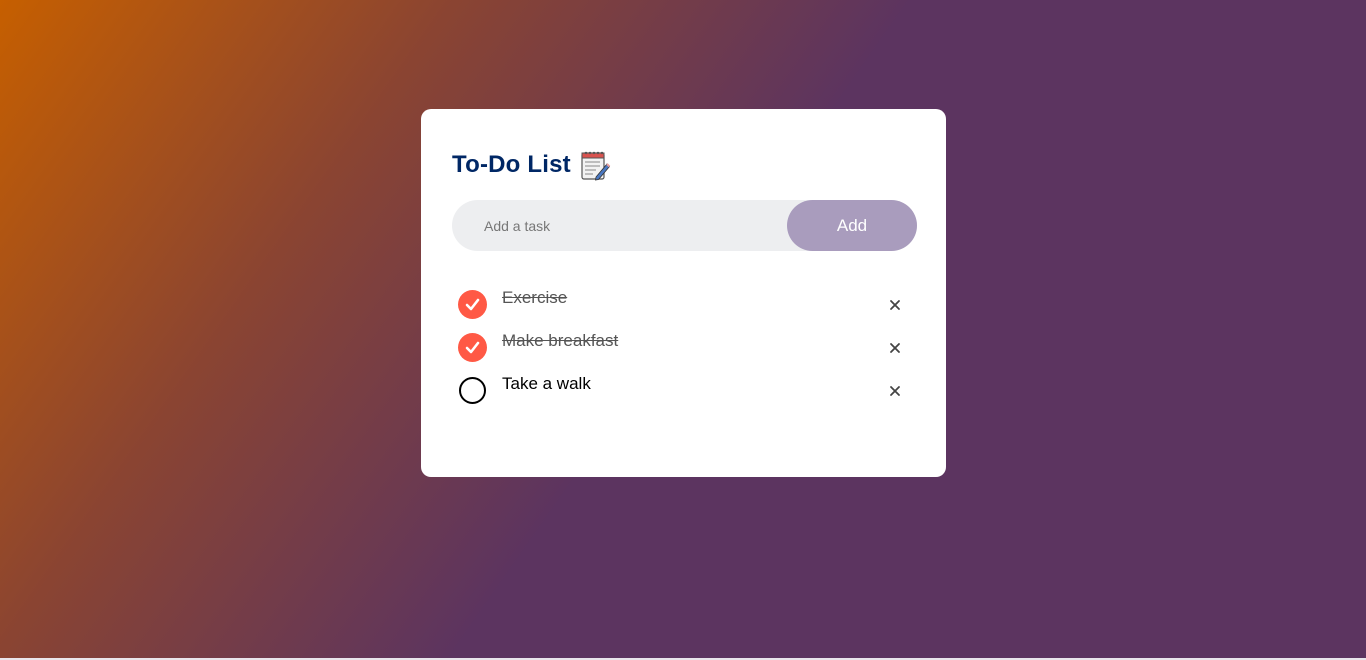  What do you see at coordinates (619, 225) in the screenshot?
I see `task-input` at bounding box center [619, 225].